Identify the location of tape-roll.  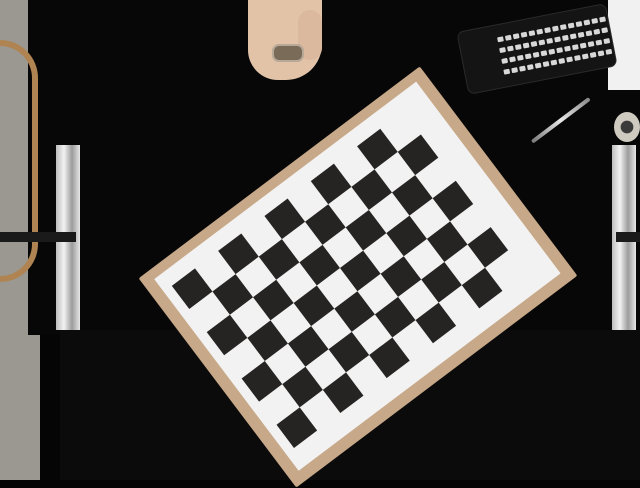
(627, 127).